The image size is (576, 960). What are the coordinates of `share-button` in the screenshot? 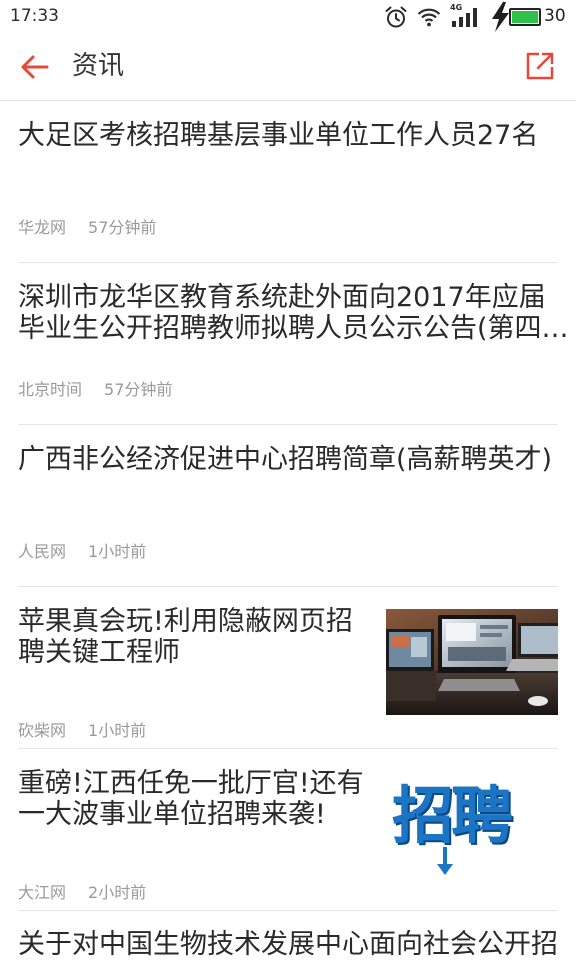 It's located at (540, 66).